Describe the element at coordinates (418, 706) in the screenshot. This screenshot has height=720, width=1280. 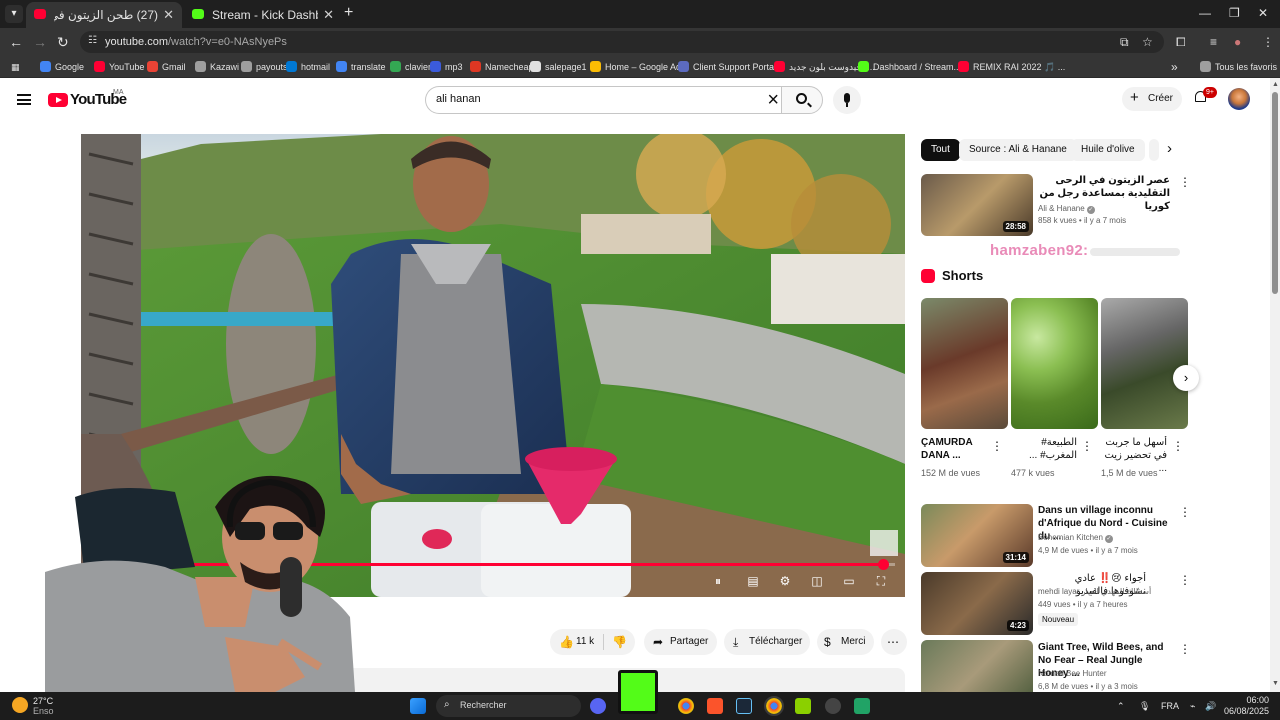
I see `windows-start-icon` at that location.